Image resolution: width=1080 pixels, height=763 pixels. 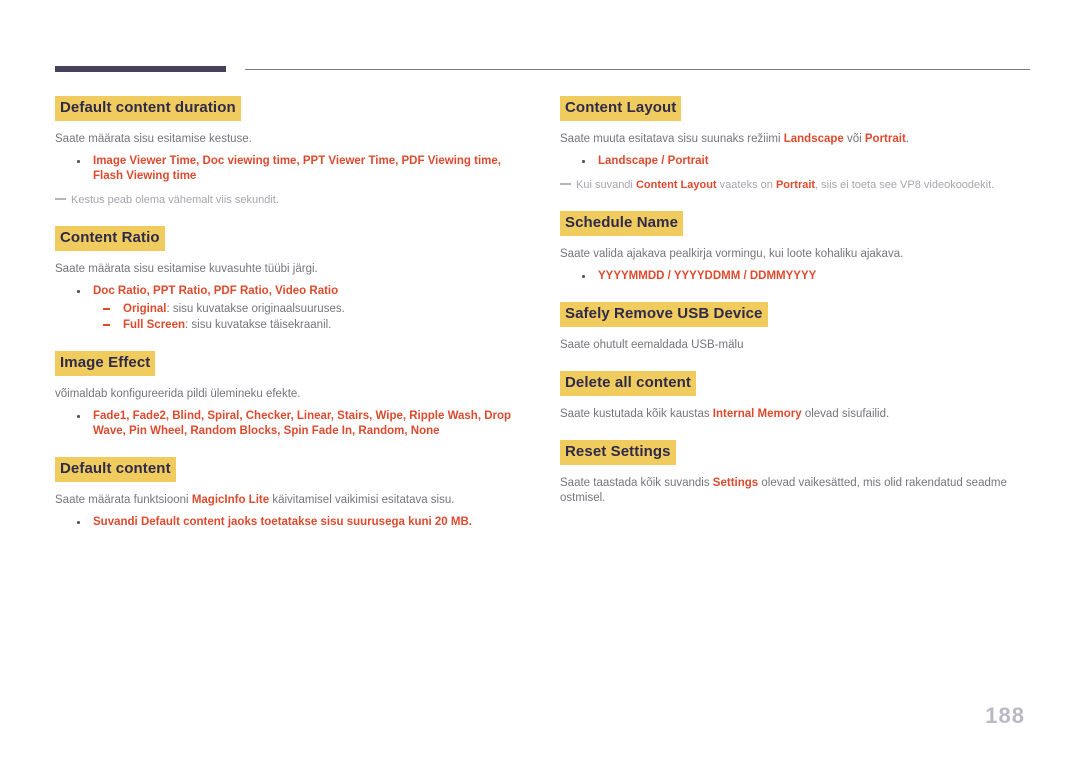 What do you see at coordinates (621, 108) in the screenshot?
I see `section-heading: Content Layout` at bounding box center [621, 108].